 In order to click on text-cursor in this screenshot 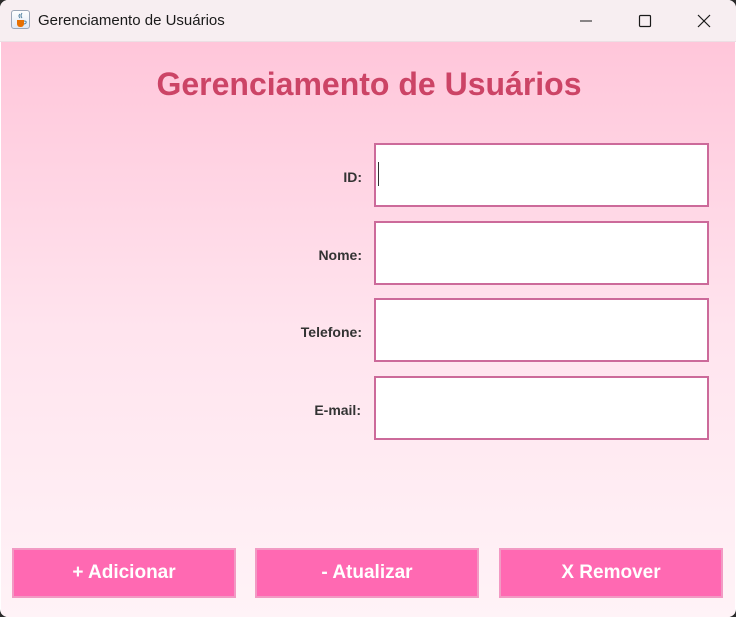, I will do `click(378, 174)`.